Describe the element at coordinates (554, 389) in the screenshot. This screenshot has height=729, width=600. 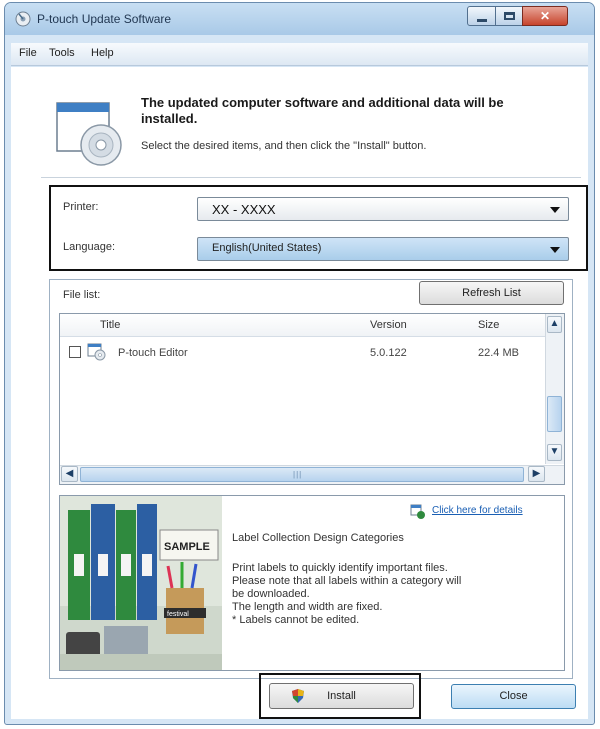
I see `vertical-scrollbar: ▲ ▼` at that location.